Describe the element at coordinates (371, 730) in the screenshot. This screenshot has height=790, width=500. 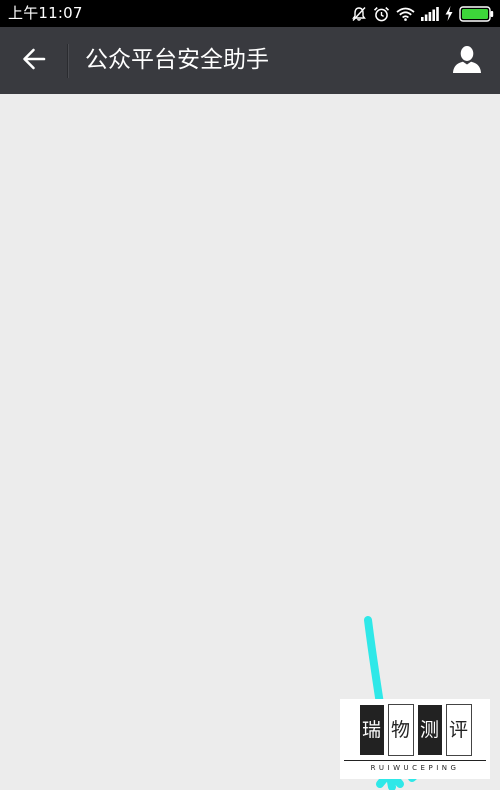
I see `watermark-char: 瑞` at that location.